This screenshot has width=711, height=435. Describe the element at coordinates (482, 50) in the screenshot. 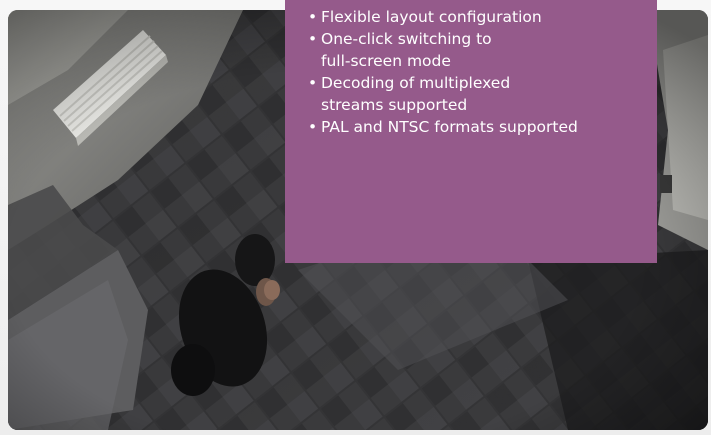

I see `feature-item: One-click switching to full-screen mode` at that location.